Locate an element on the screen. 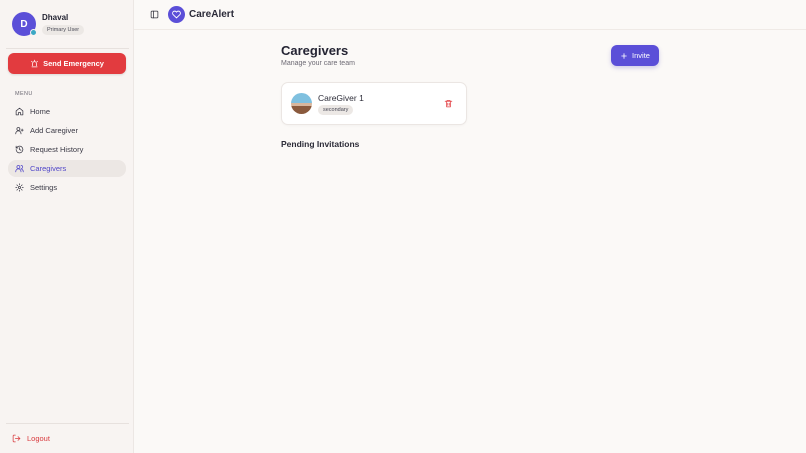  siren-icon is located at coordinates (34, 63).